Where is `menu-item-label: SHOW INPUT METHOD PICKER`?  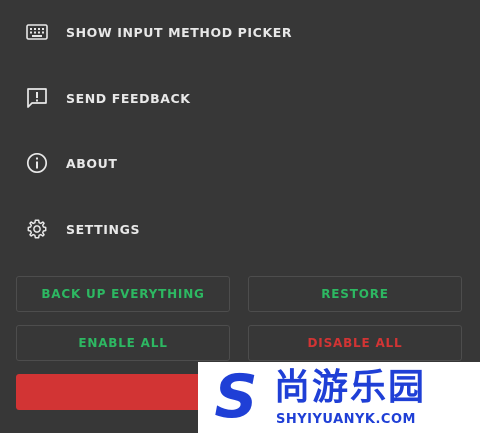 menu-item-label: SHOW INPUT METHOD PICKER is located at coordinates (179, 32).